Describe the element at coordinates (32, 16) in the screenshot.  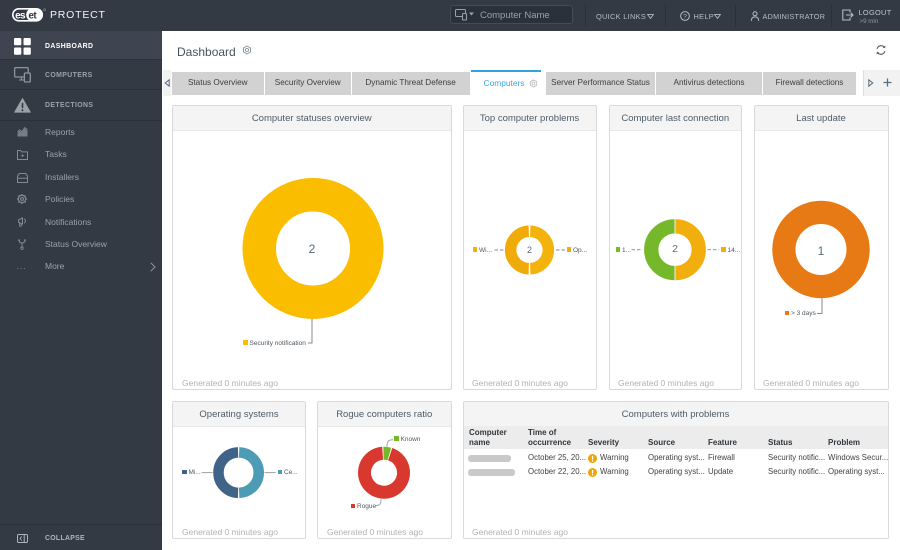
I see `svg-text: et` at that location.